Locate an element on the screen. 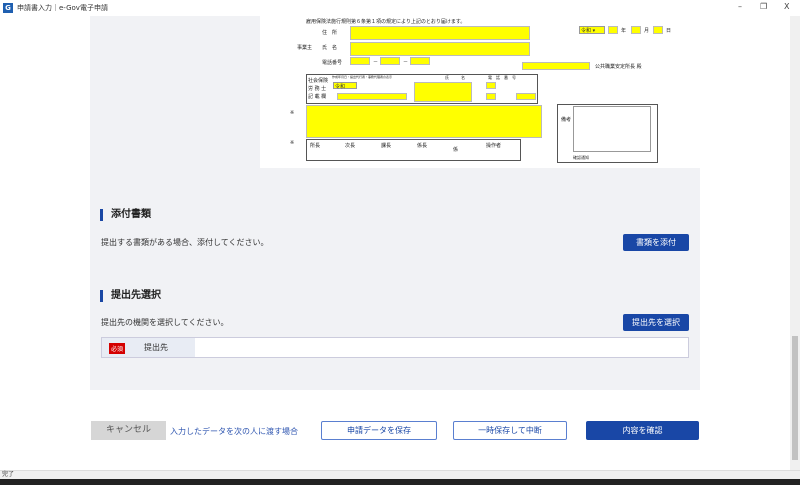  employer-label: 事業主 is located at coordinates (305, 48).